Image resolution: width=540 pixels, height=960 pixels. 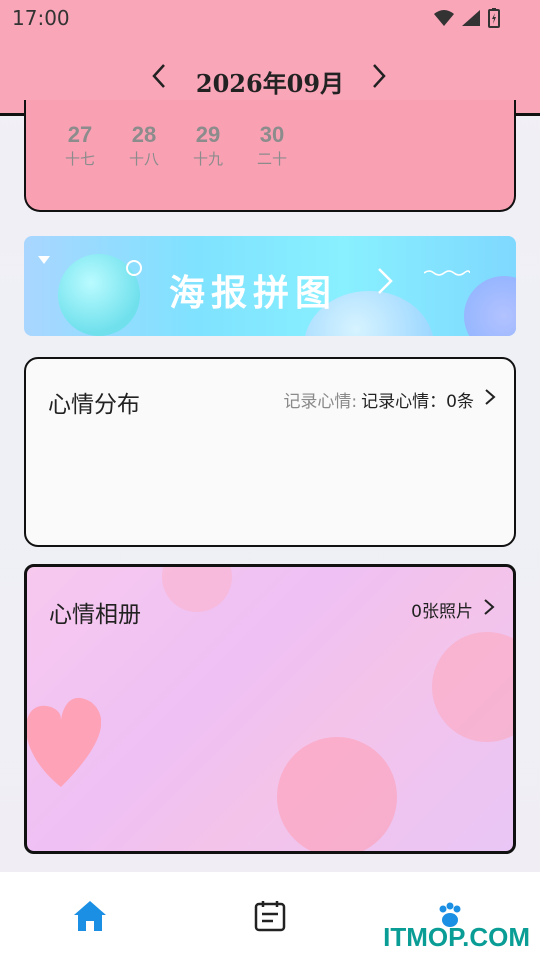 I want to click on bottom-nav: ITMOP.COM, so click(x=270, y=916).